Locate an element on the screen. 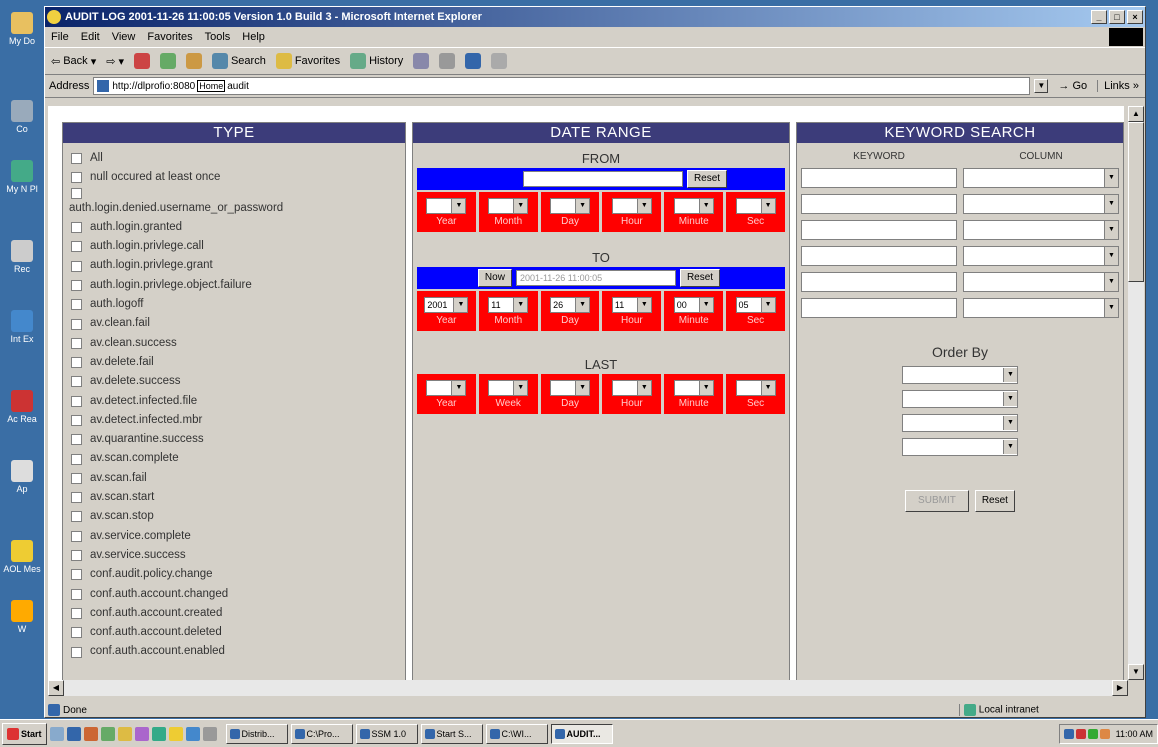 The image size is (1158, 747). start-button: Start is located at coordinates (24, 733).